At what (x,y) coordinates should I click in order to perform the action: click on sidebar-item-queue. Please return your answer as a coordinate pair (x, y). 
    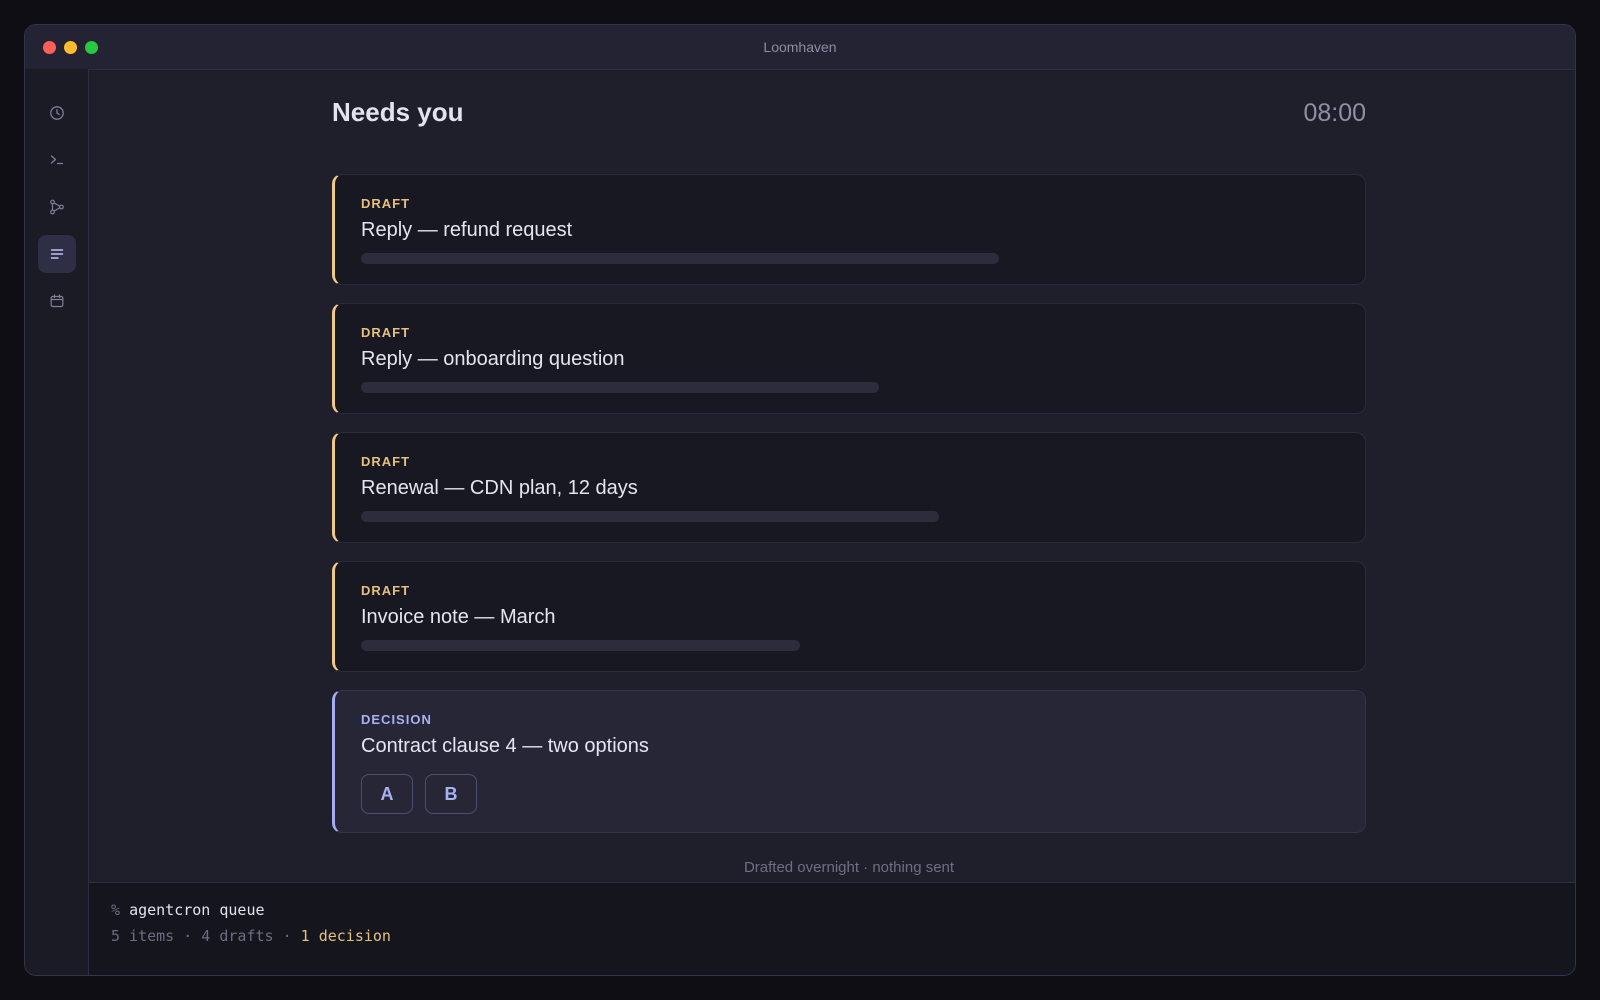
    Looking at the image, I should click on (57, 254).